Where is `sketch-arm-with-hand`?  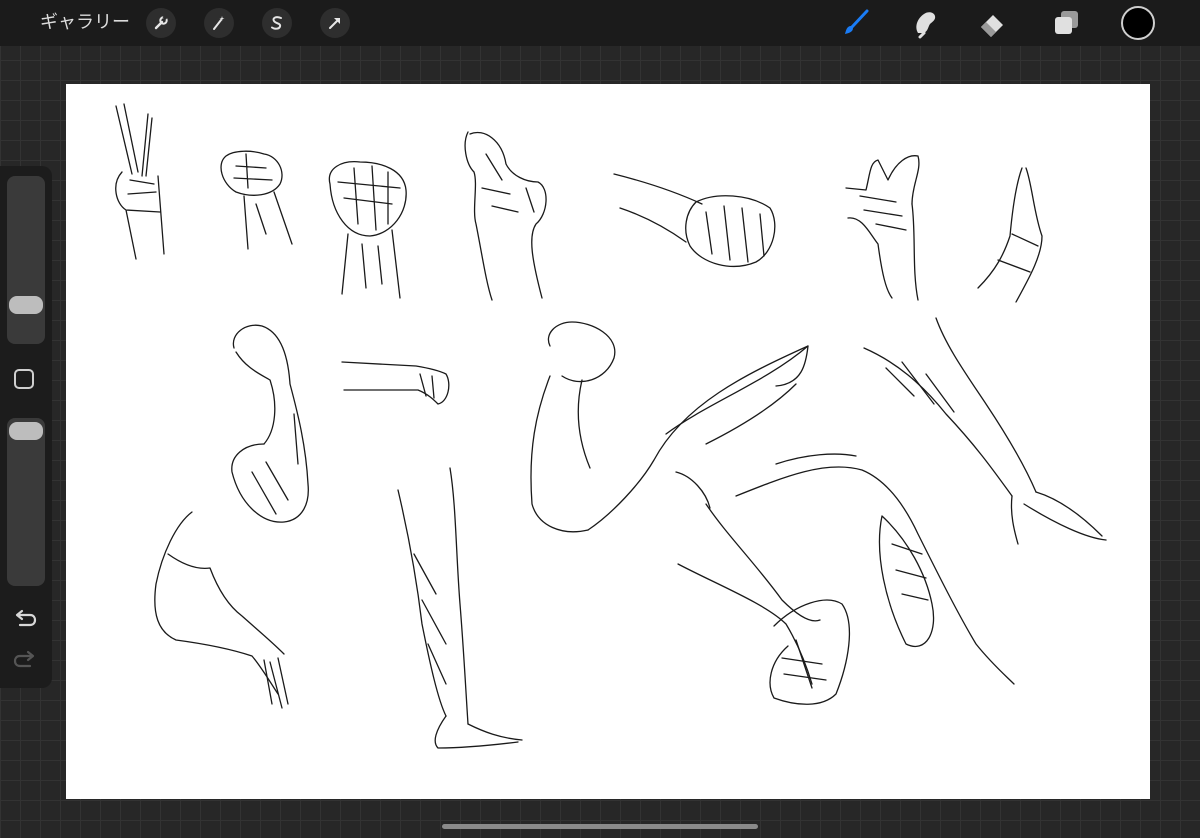 sketch-arm-with-hand is located at coordinates (221, 610).